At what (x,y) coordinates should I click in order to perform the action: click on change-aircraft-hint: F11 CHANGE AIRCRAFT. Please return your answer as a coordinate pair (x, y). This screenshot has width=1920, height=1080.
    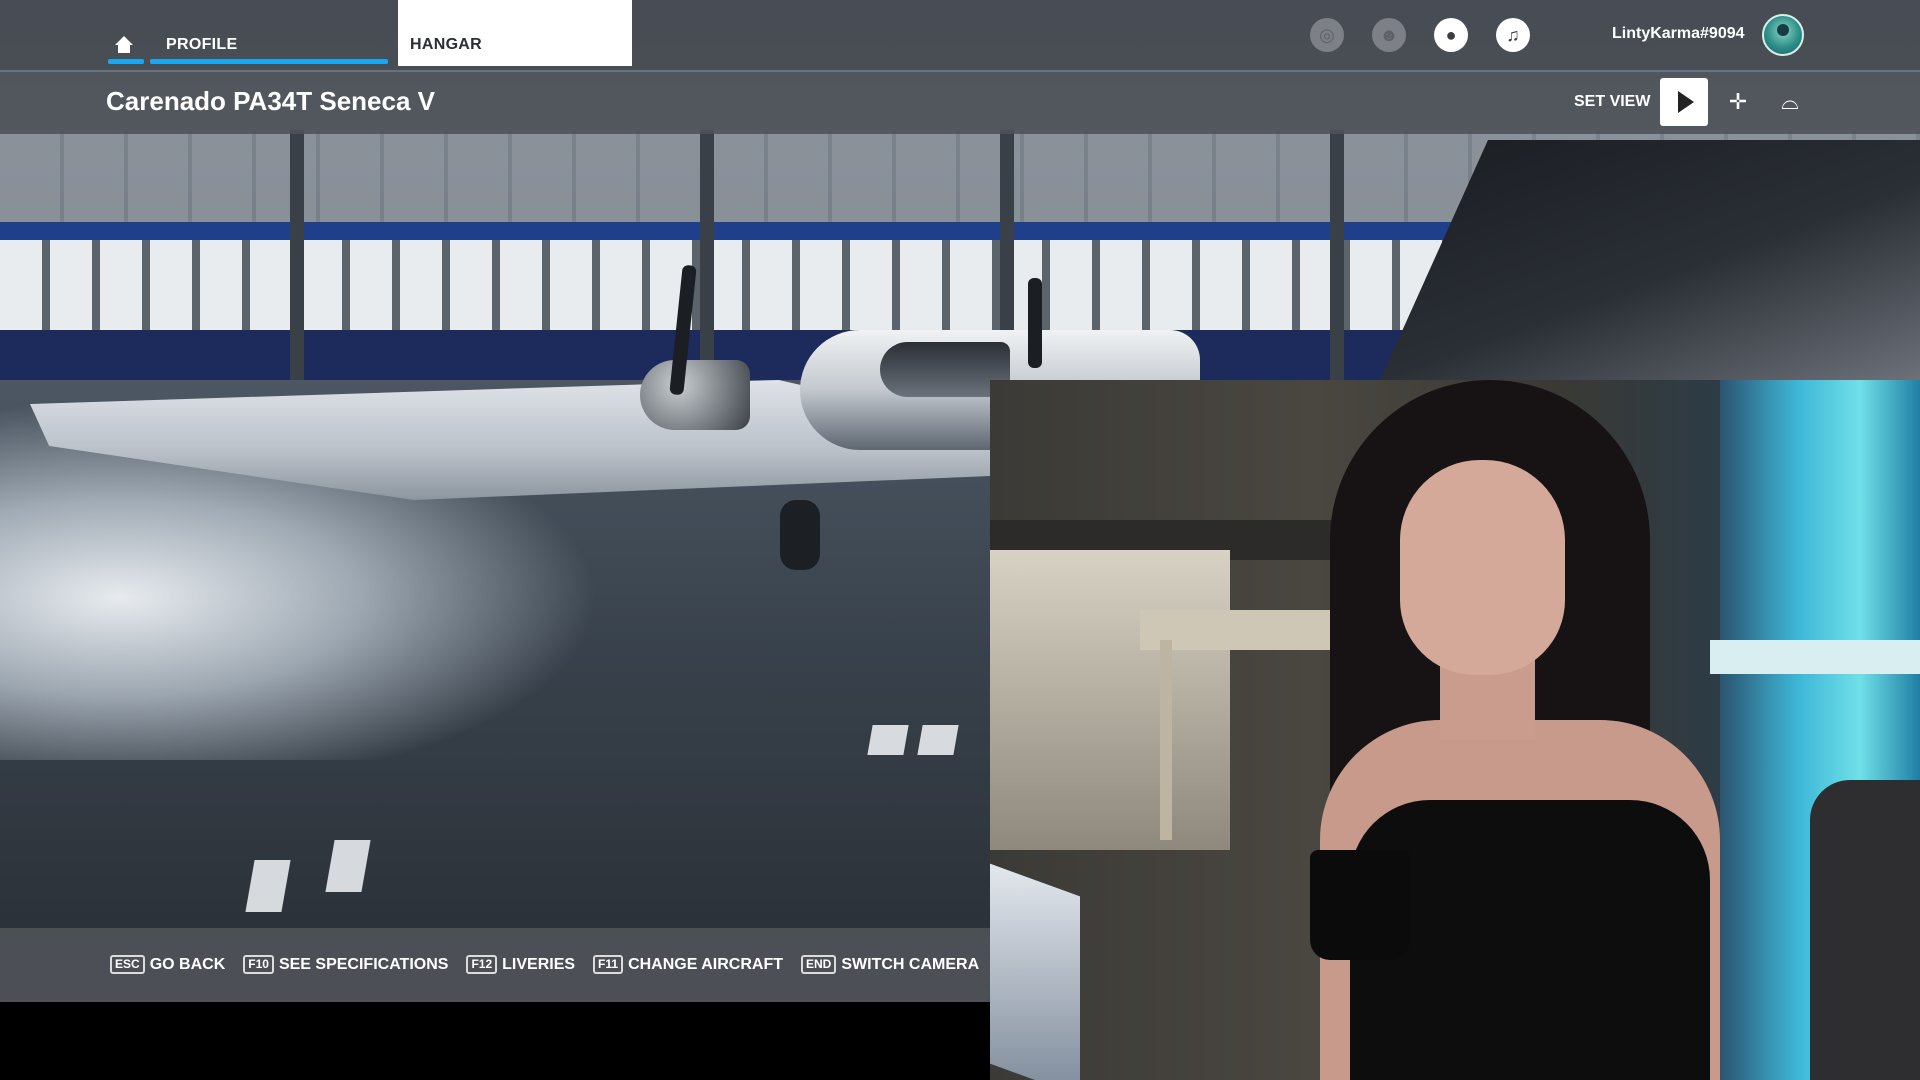
    Looking at the image, I should click on (688, 964).